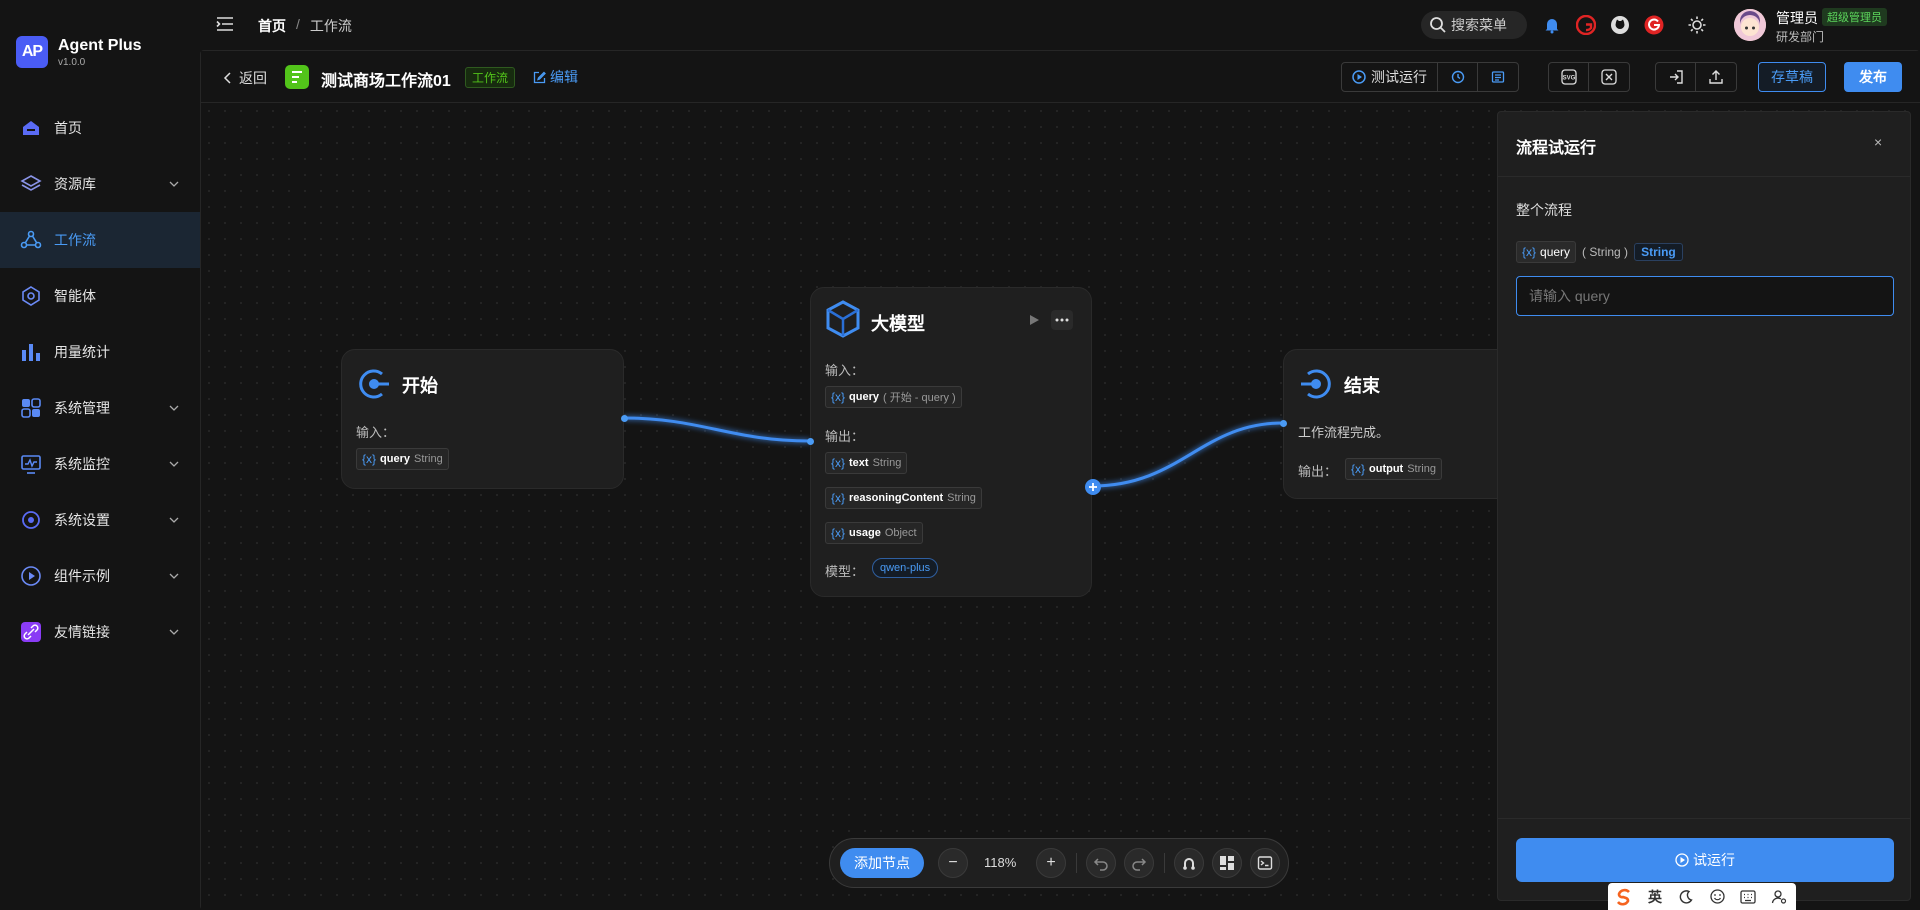 This screenshot has height=910, width=1920. I want to click on run-log-button, so click(1498, 77).